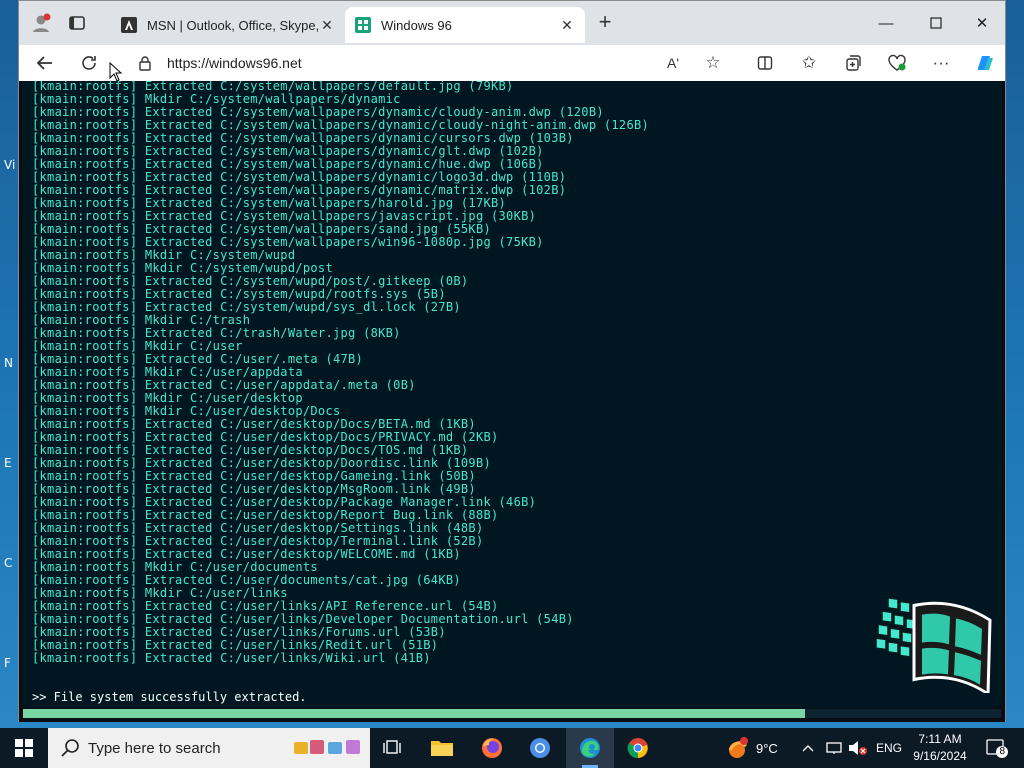 The height and width of the screenshot is (768, 1024). Describe the element at coordinates (129, 25) in the screenshot. I see `msn-favicon-icon` at that location.